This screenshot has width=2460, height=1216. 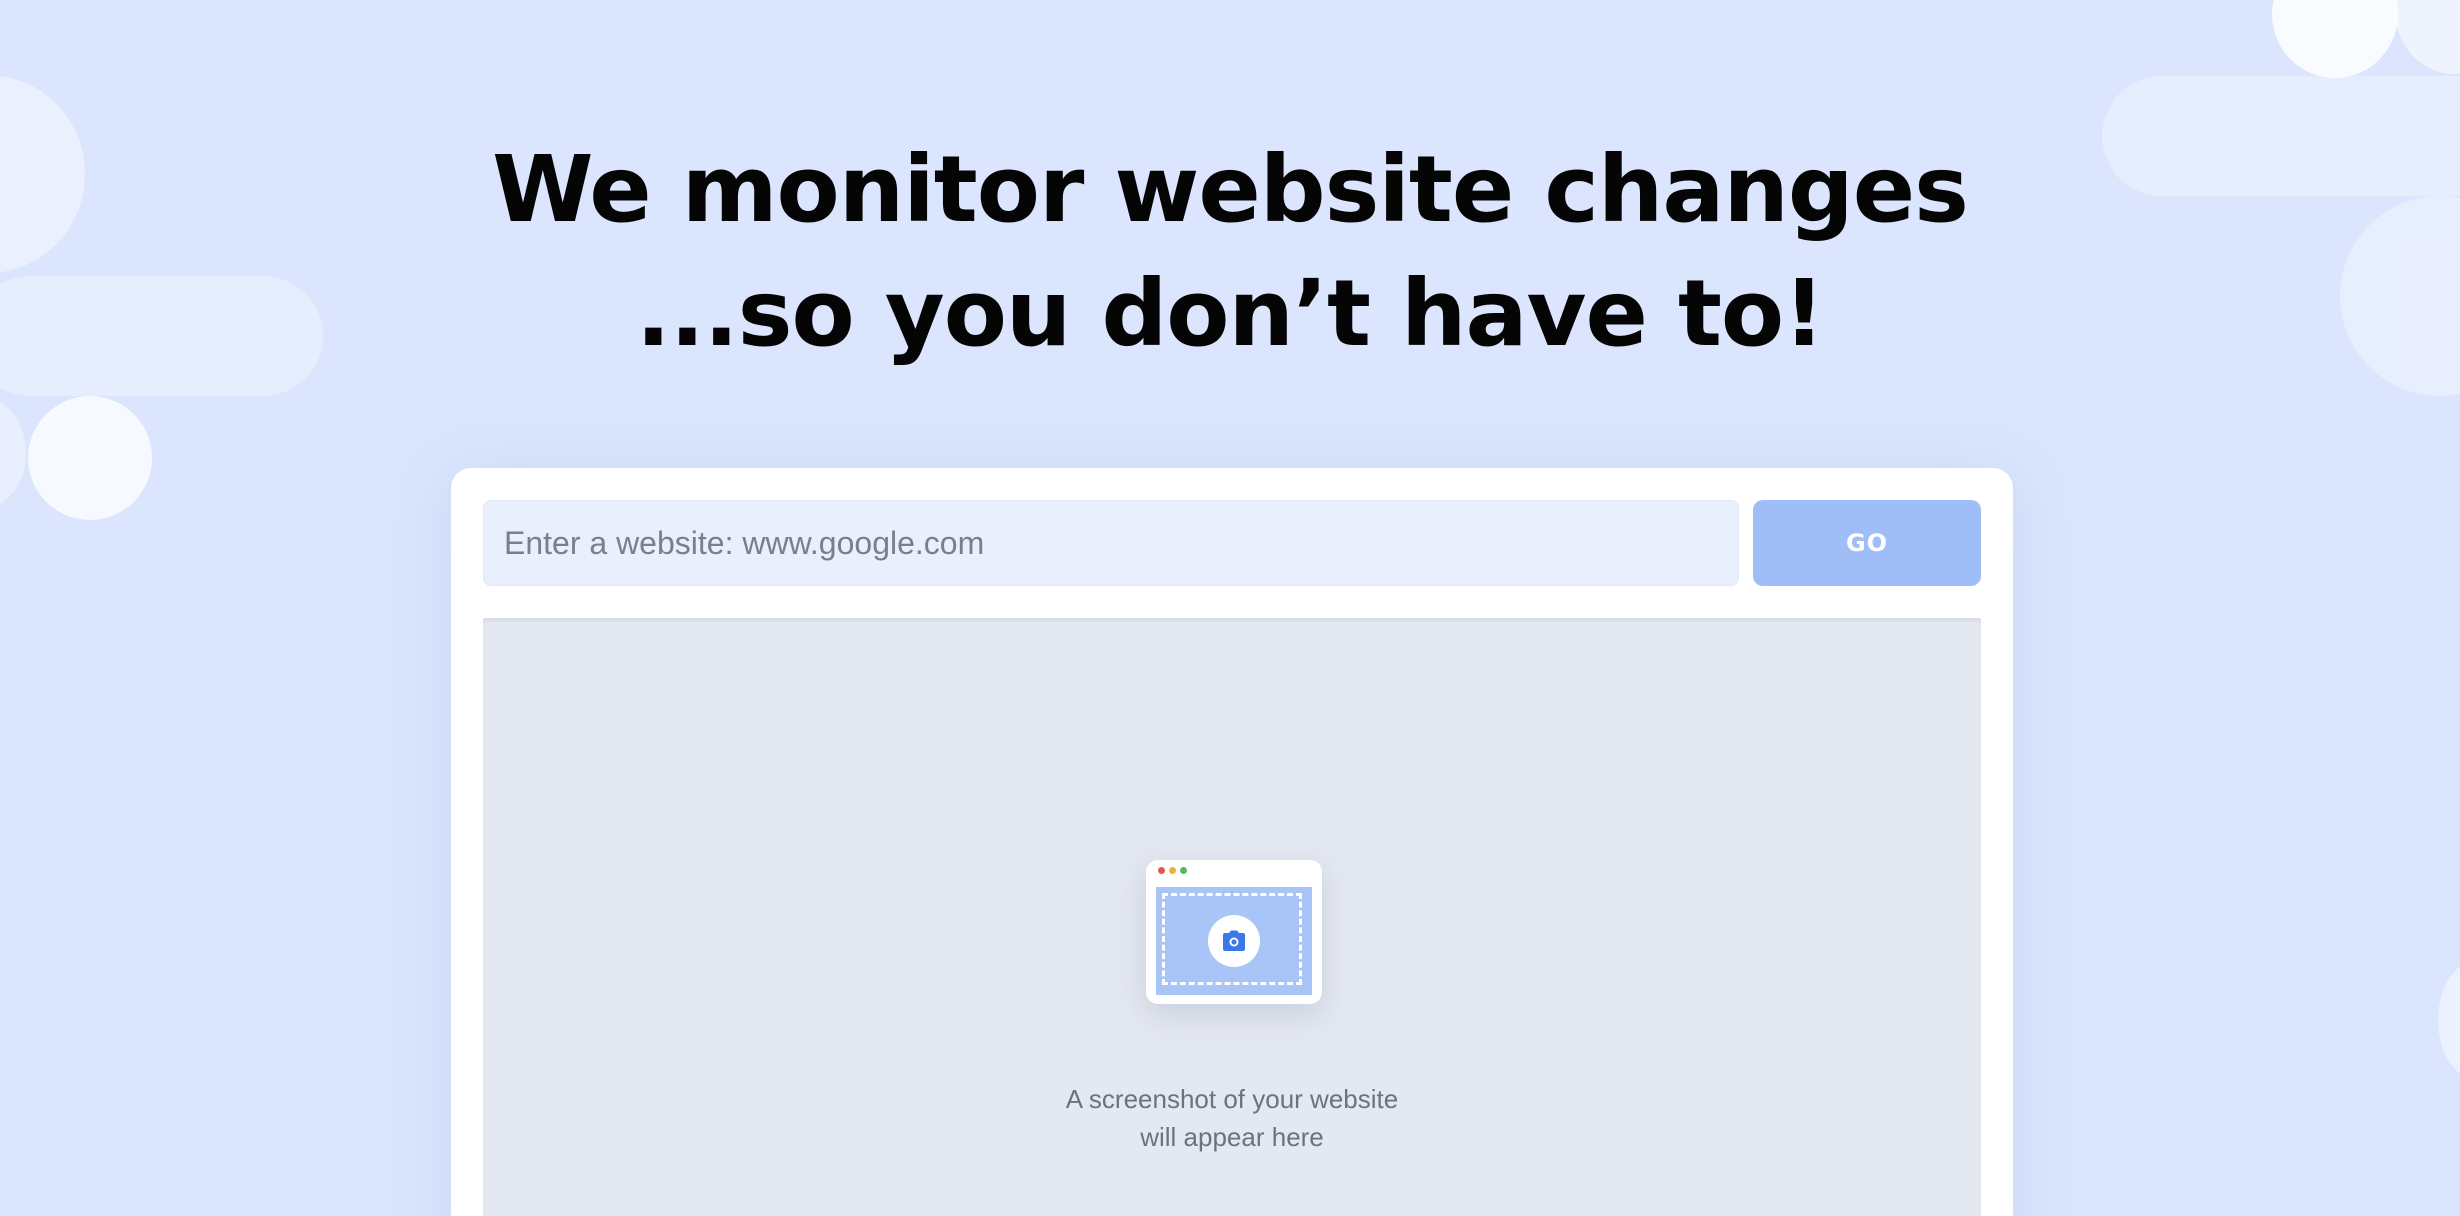 What do you see at coordinates (1111, 543) in the screenshot?
I see `website-url-input` at bounding box center [1111, 543].